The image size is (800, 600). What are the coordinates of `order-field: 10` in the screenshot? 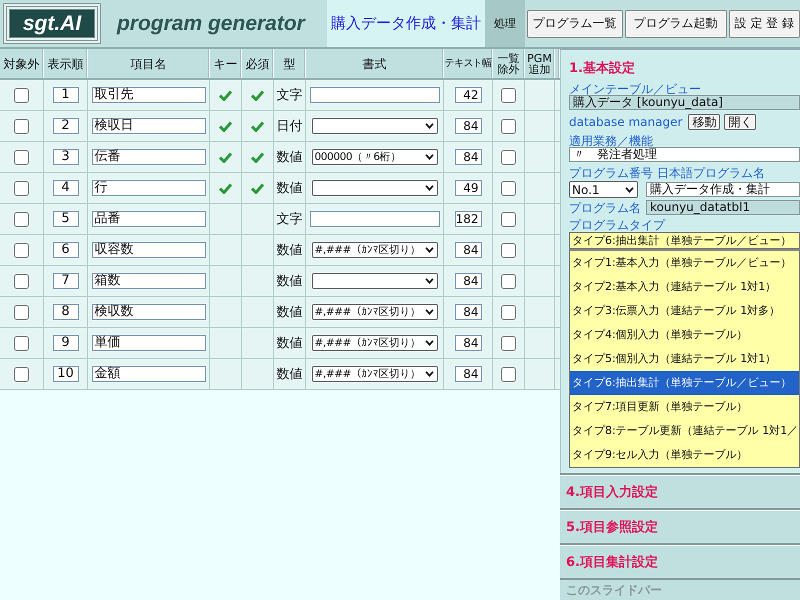 It's located at (65, 374).